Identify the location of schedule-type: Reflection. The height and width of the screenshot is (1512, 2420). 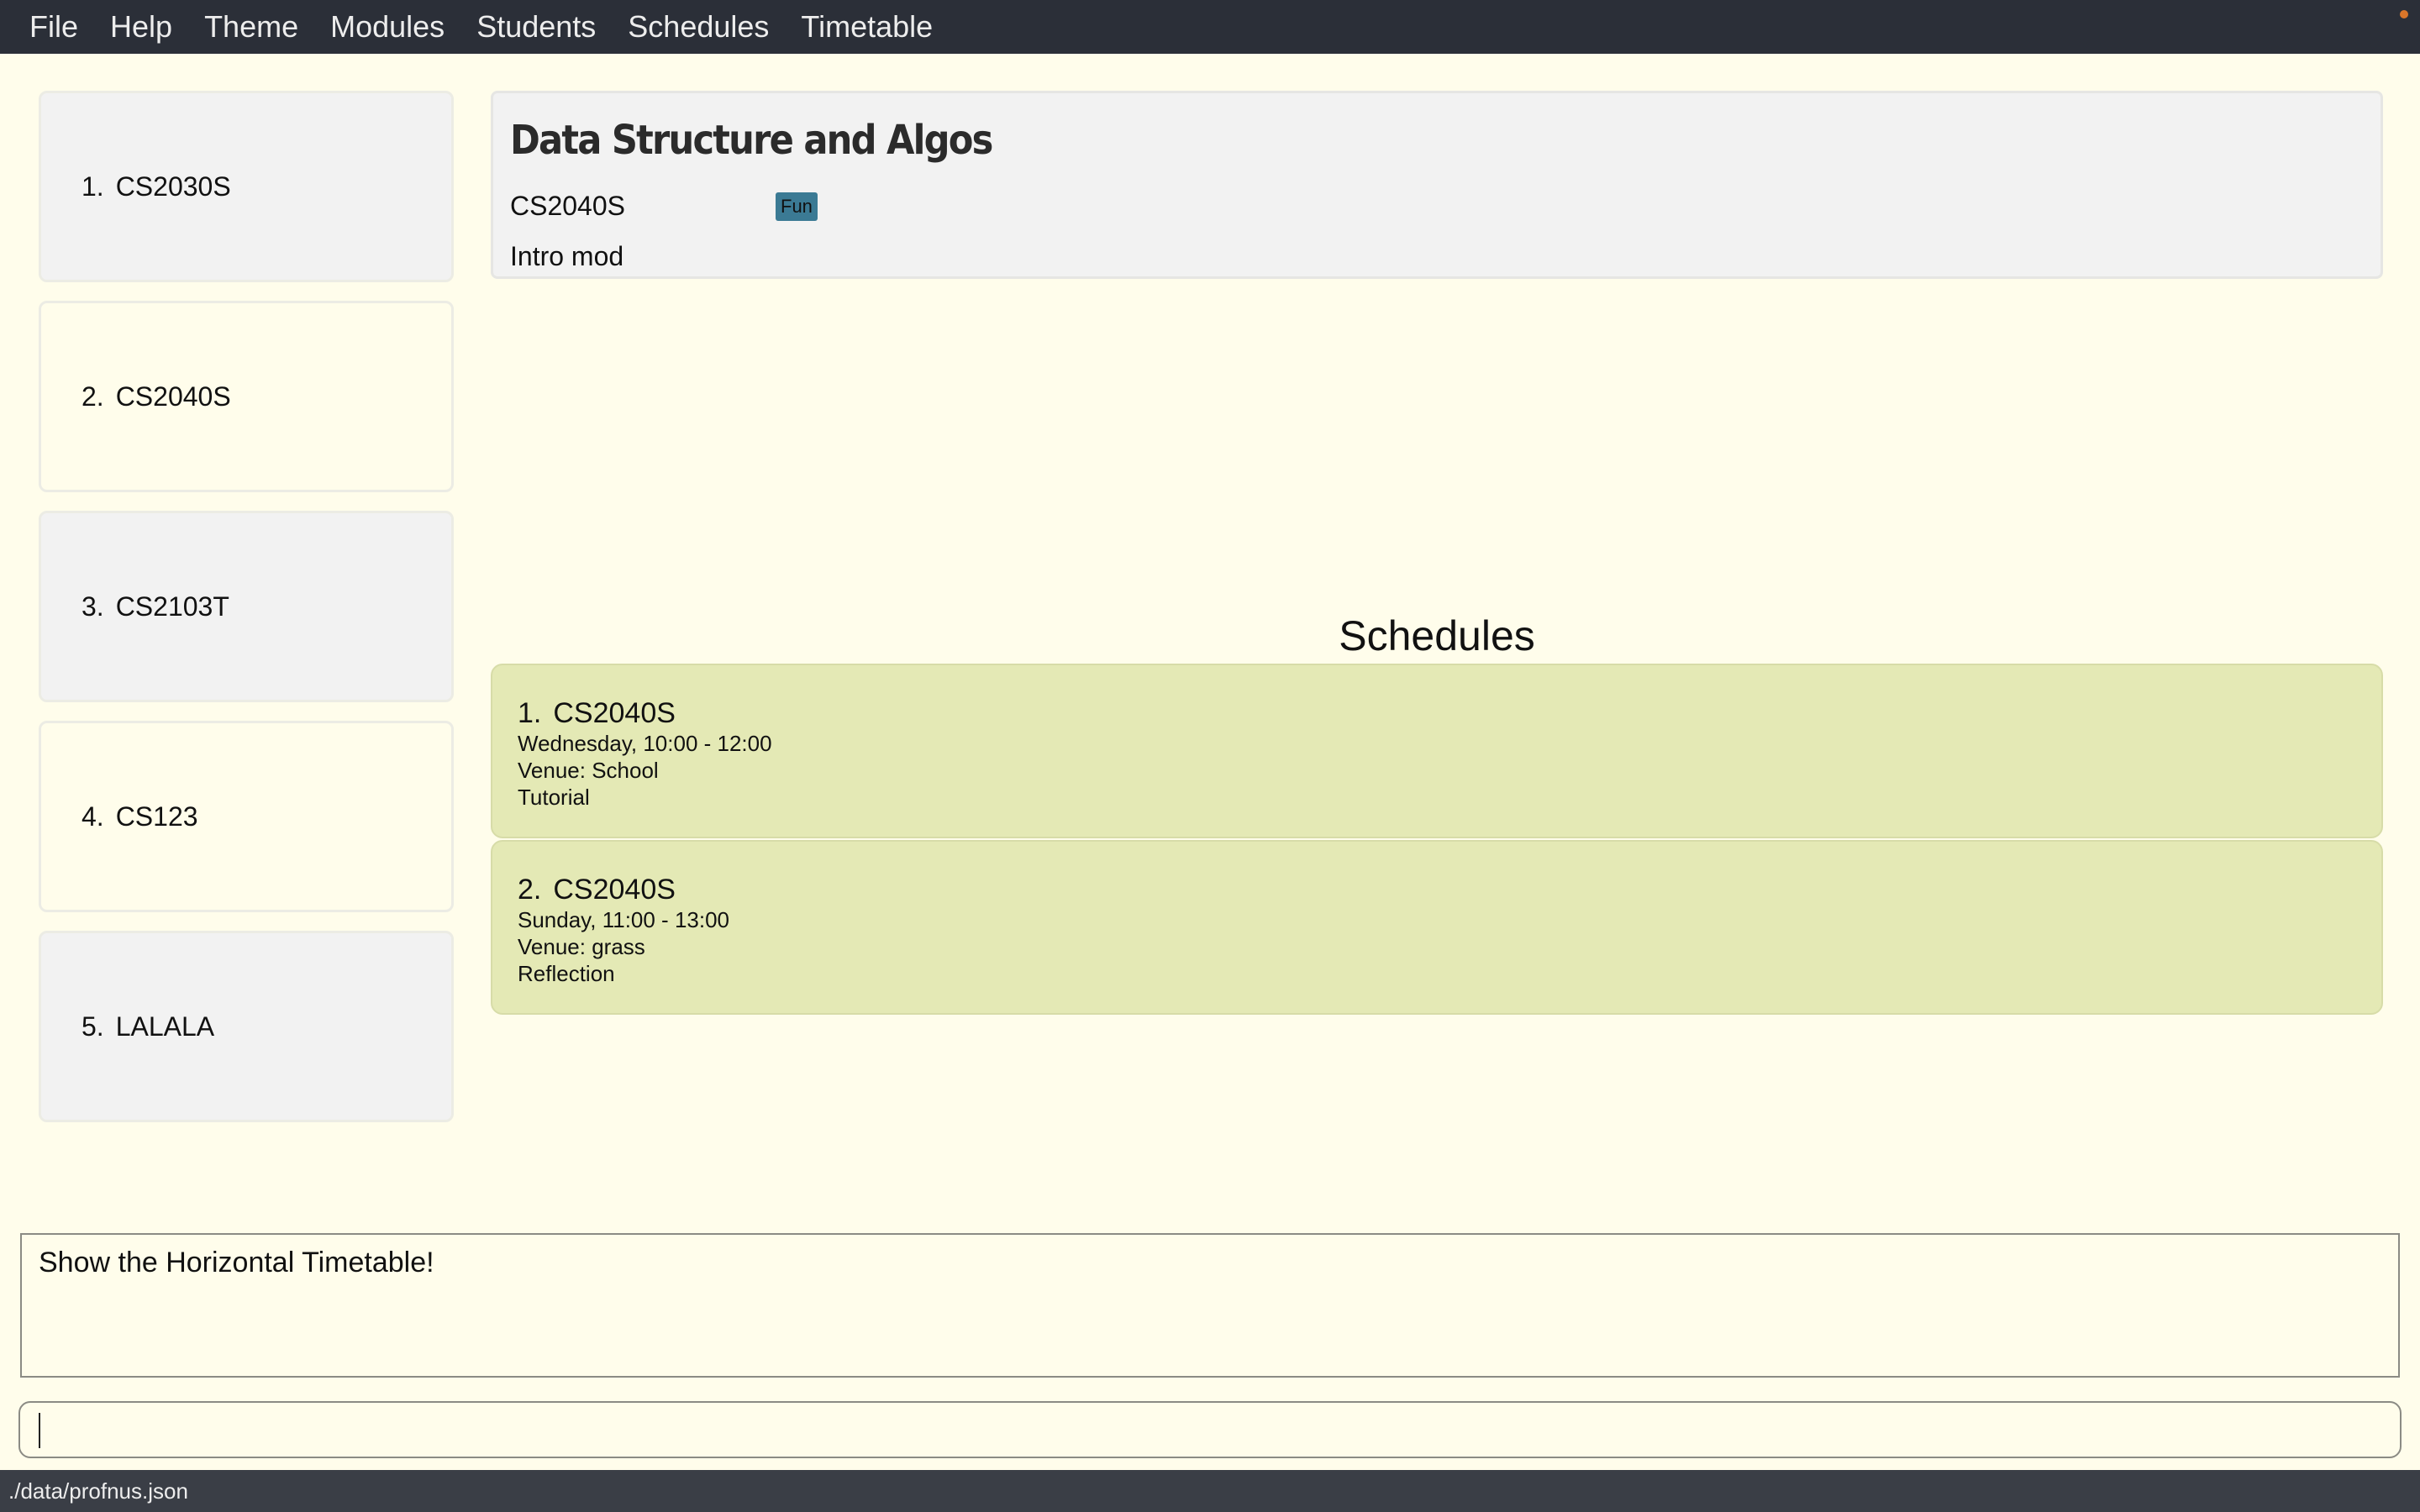
(567, 973).